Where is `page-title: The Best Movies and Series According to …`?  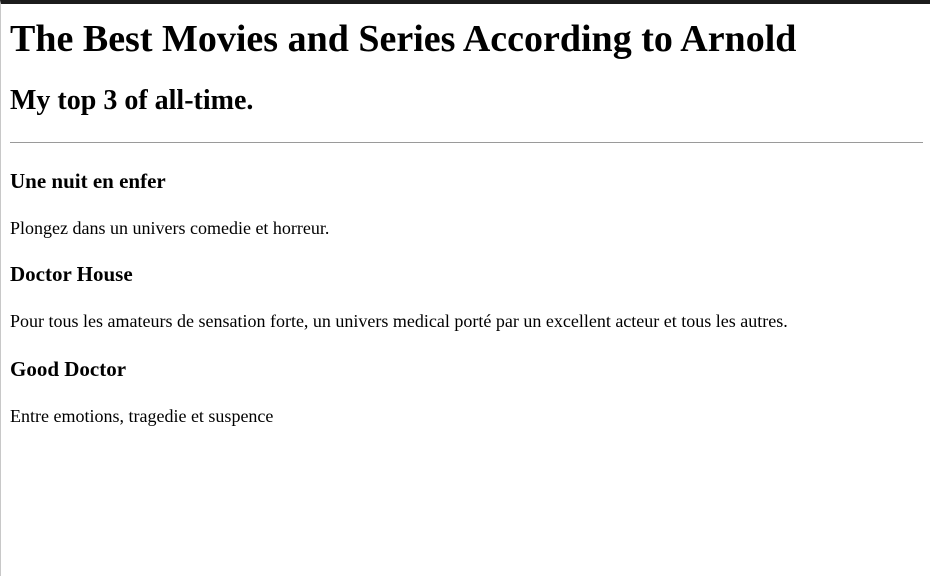 page-title: The Best Movies and Series According to … is located at coordinates (403, 39).